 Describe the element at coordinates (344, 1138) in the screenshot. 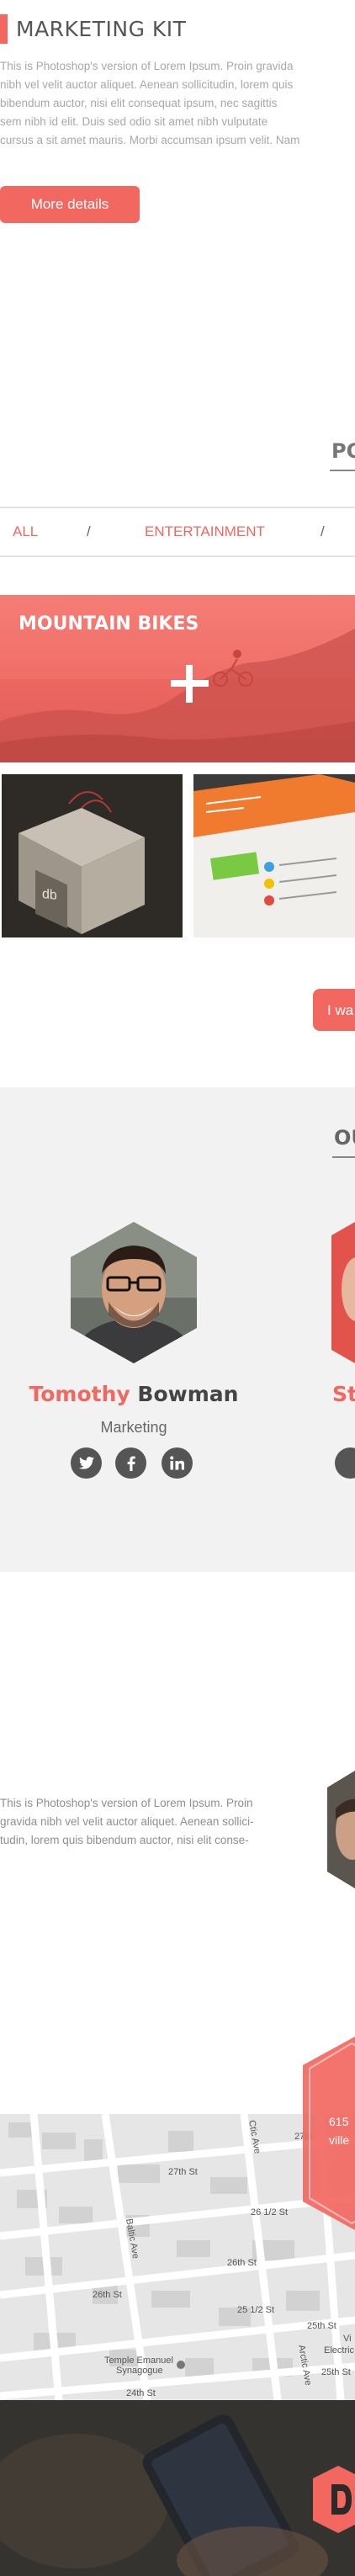

I see `team-title: OU` at that location.